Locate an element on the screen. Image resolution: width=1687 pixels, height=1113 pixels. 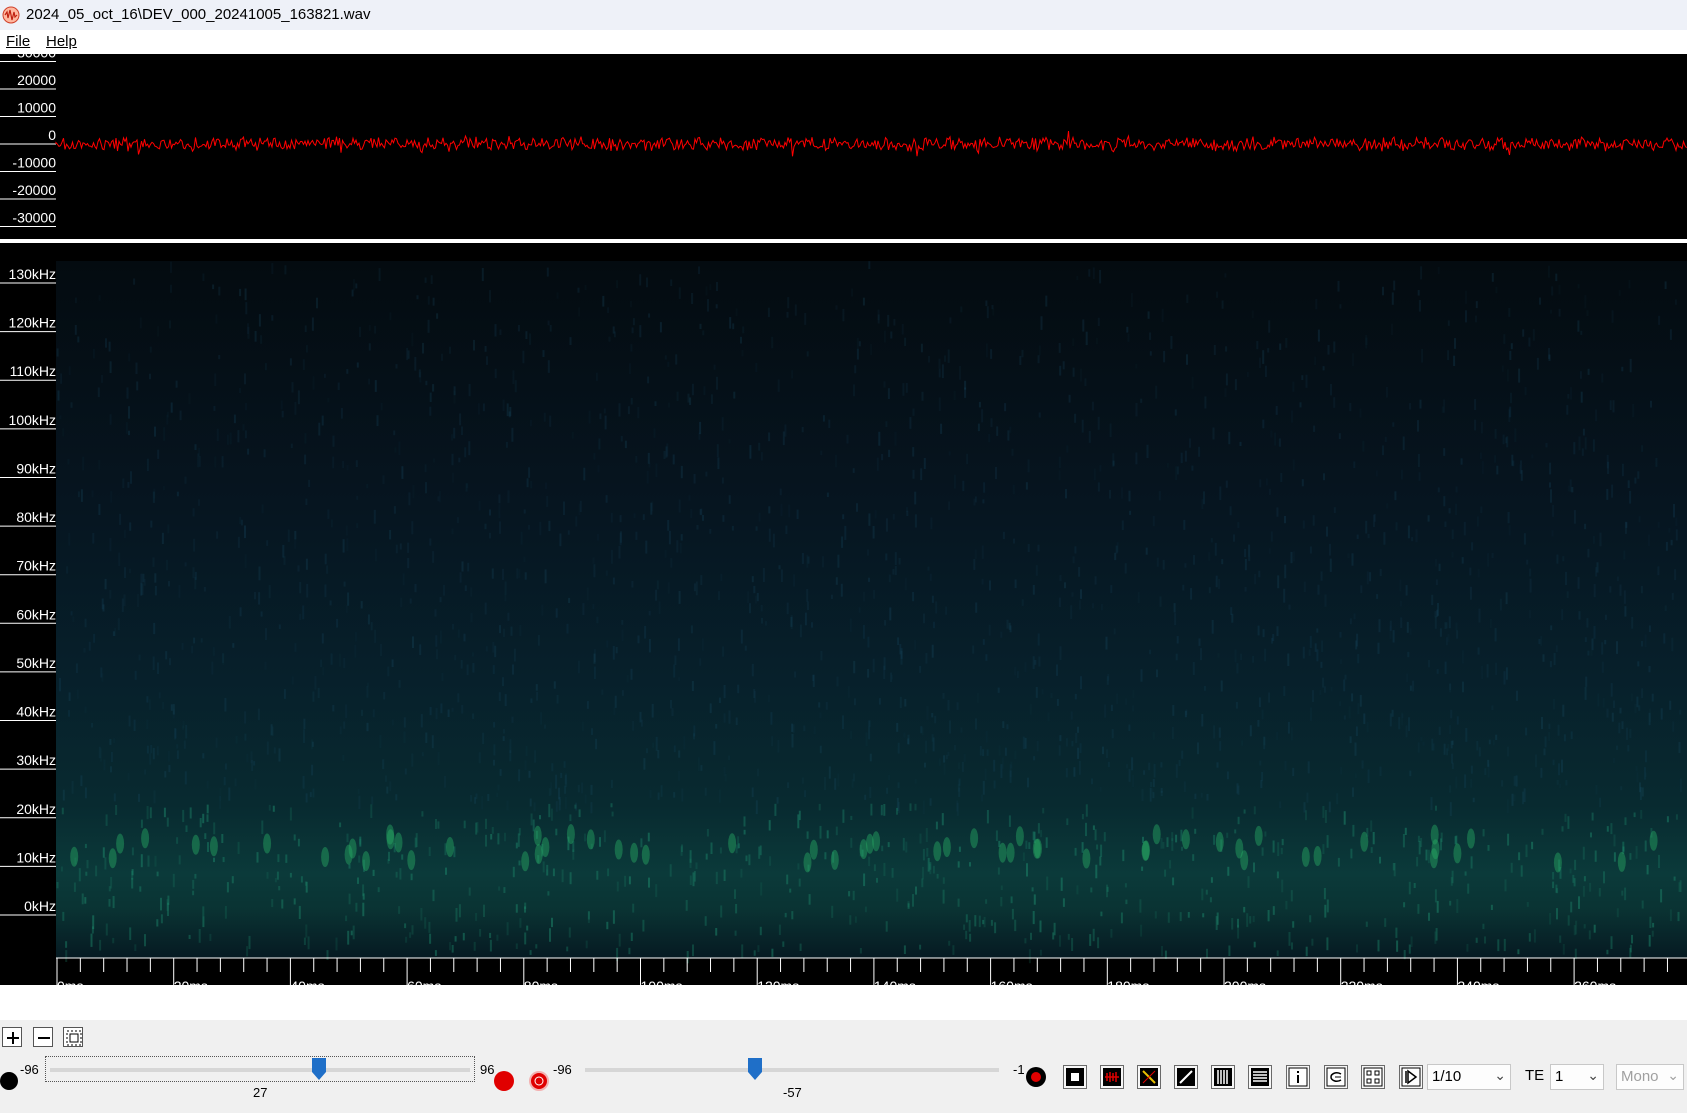
waveform-view-button is located at coordinates (1112, 1077).